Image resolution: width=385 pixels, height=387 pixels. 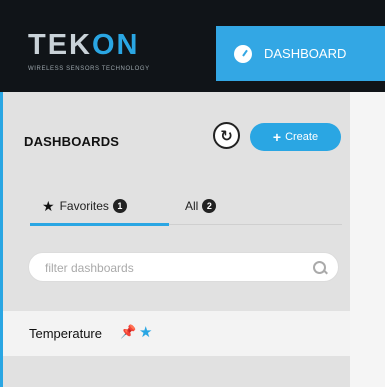 I want to click on brand-logo: TEKON WIRELESS SENSORS TECHNOLOGY, so click(x=103, y=55).